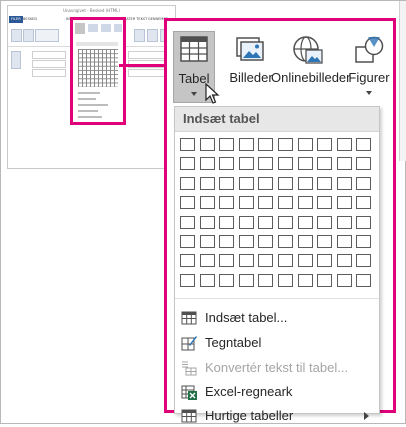 This screenshot has width=406, height=427. Describe the element at coordinates (277, 343) in the screenshot. I see `menu-item-draw-table: Tegntabel` at that location.